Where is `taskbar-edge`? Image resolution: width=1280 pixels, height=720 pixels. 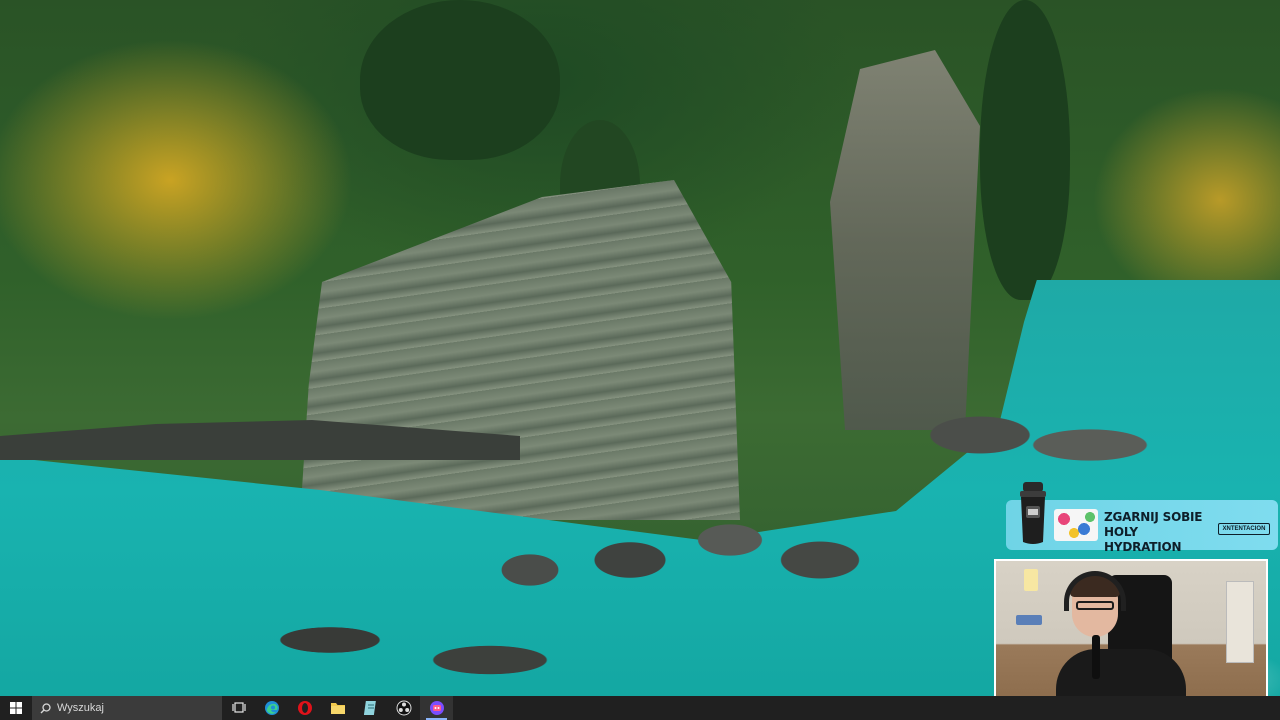
taskbar-edge is located at coordinates (271, 708).